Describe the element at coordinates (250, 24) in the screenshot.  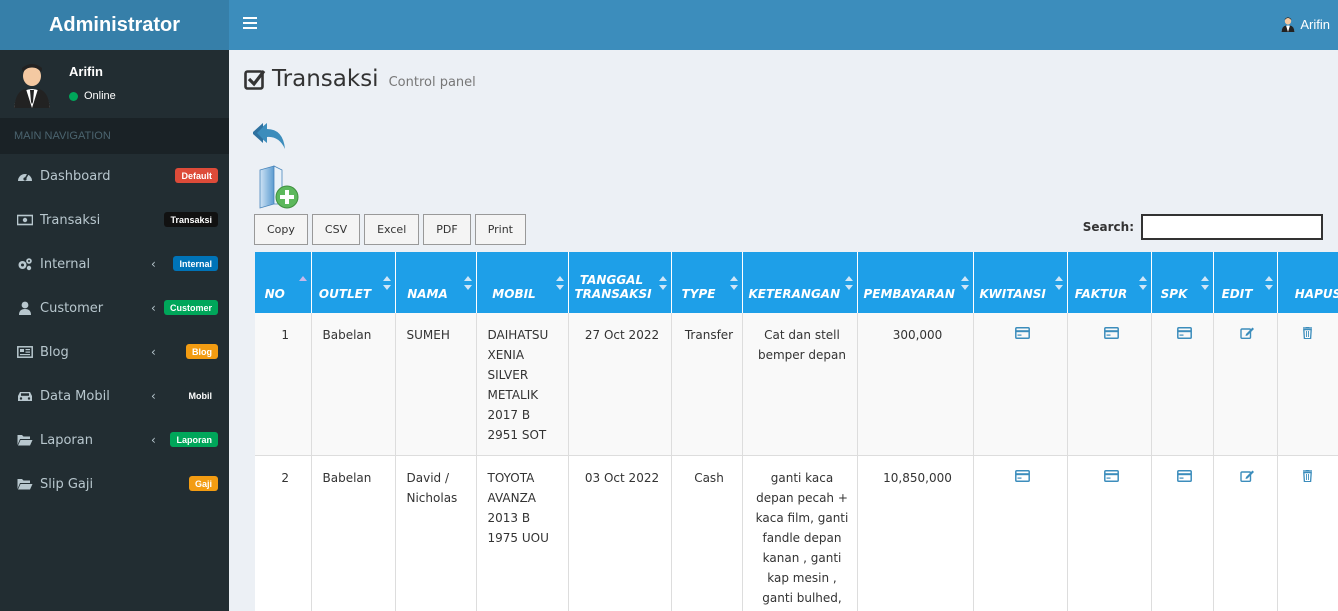
I see `sidebar-toggle-icon` at that location.